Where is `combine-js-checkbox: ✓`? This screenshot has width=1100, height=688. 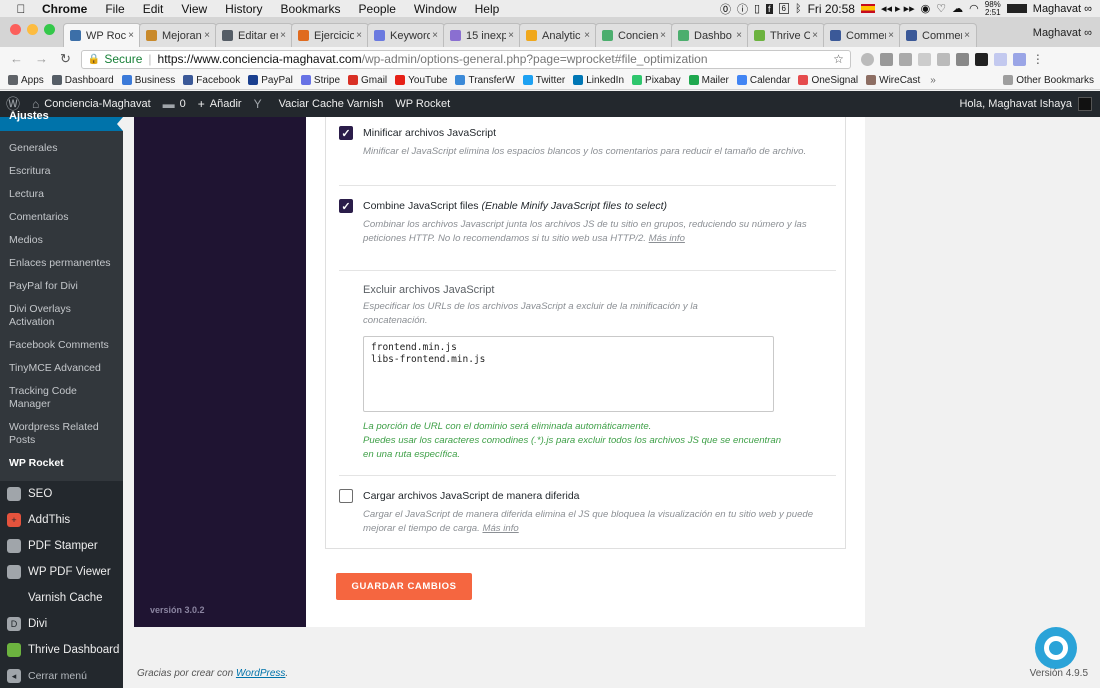 combine-js-checkbox: ✓ is located at coordinates (346, 206).